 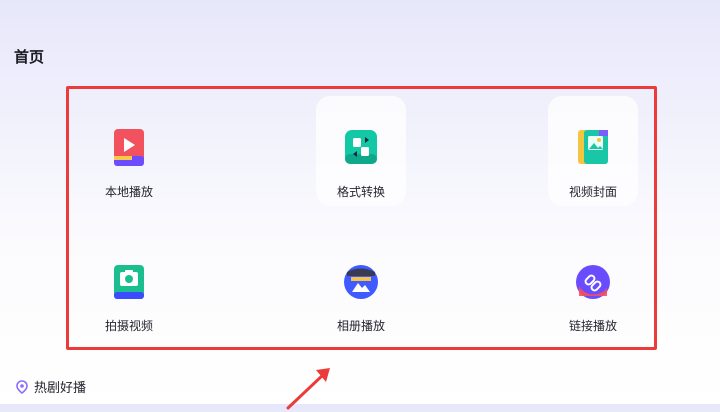 I want to click on hot-dramas-label: 热剧好播, so click(x=60, y=388).